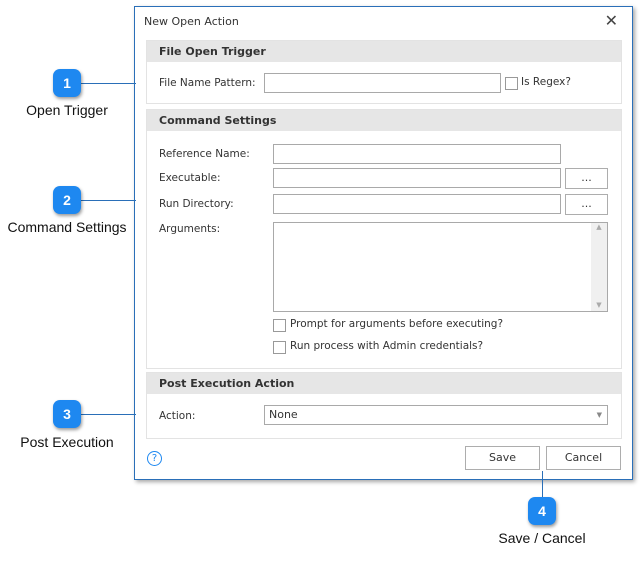 Image resolution: width=642 pixels, height=562 pixels. What do you see at coordinates (611, 20) in the screenshot?
I see `close-icon: ✕` at bounding box center [611, 20].